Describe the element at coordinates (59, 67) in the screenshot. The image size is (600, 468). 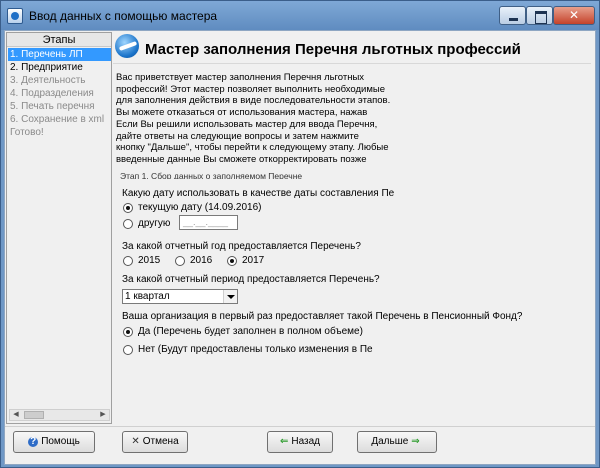
I see `step-item: 2. Предприятие` at that location.